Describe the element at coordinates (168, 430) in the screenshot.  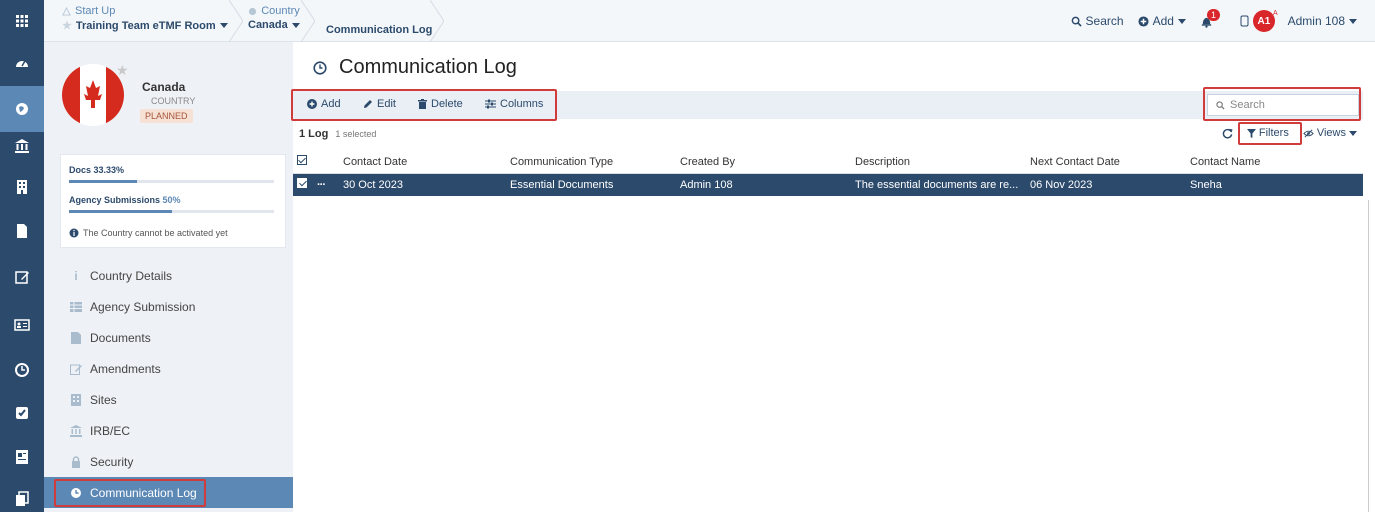
I see `sidebar-item-irb-ec: IRB/EC` at that location.